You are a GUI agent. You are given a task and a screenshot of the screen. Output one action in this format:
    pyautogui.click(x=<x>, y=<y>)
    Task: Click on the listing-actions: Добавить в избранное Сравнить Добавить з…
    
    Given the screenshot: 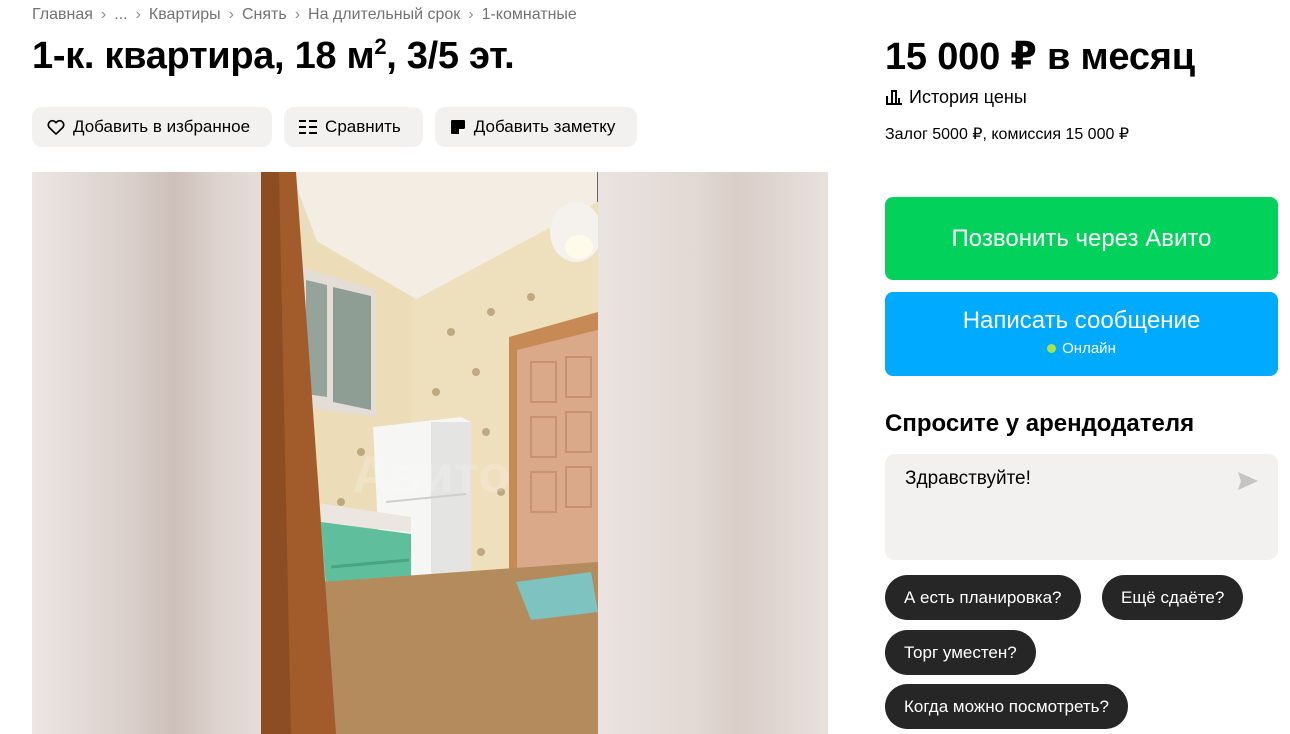 What is the action you would take?
    pyautogui.click(x=335, y=127)
    